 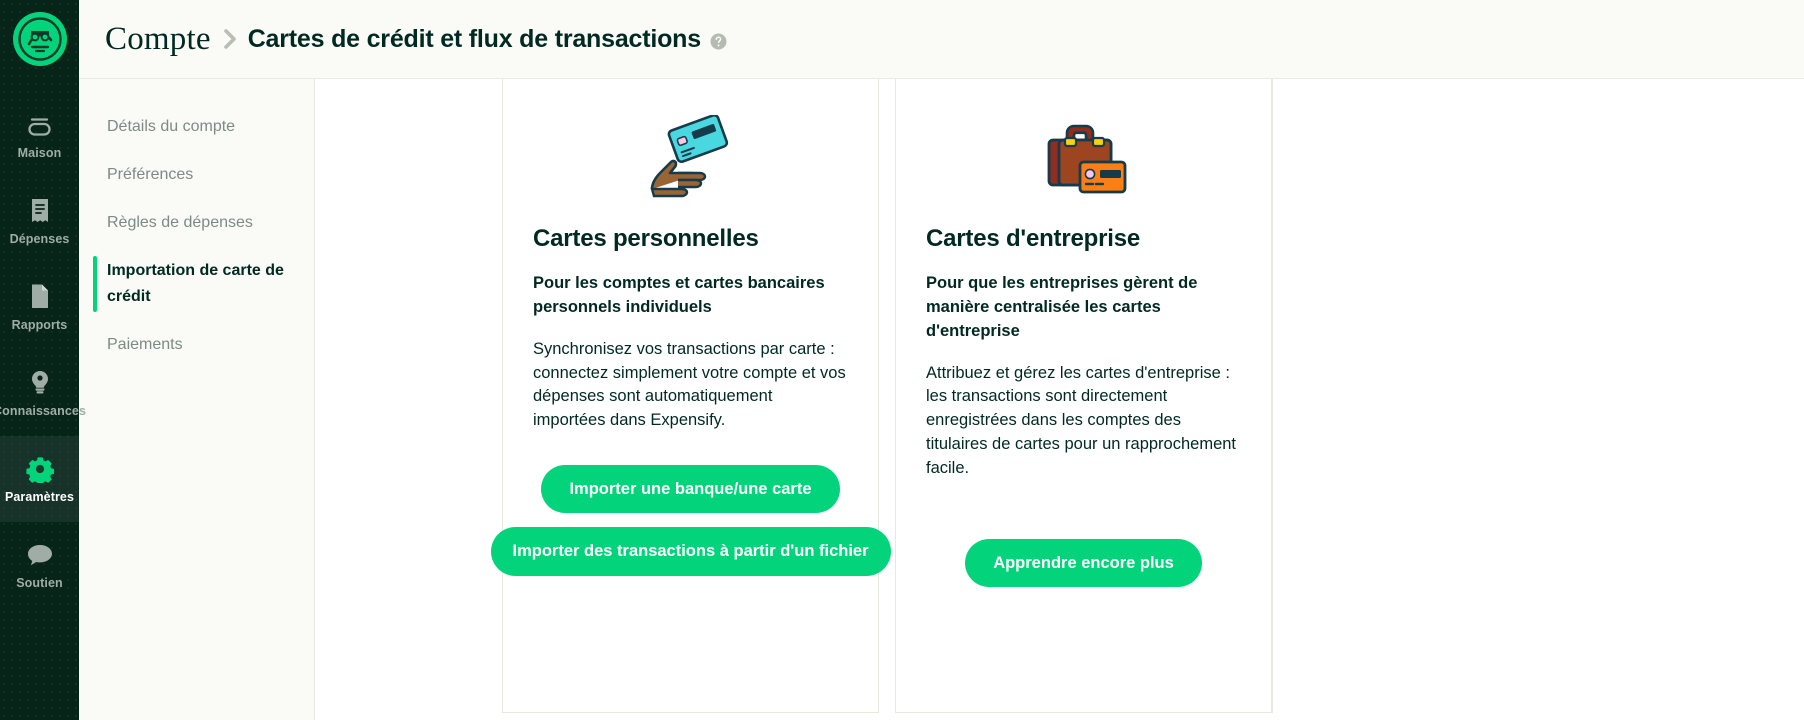 I want to click on chat-bubble-icon, so click(x=40, y=555).